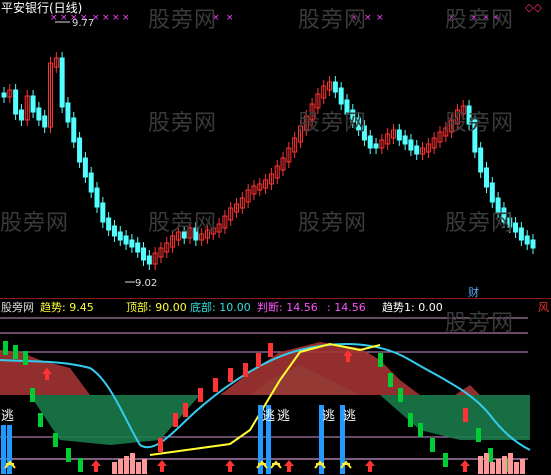  Describe the element at coordinates (81, 307) in the screenshot. I see `trend-value: 9.45` at that location.